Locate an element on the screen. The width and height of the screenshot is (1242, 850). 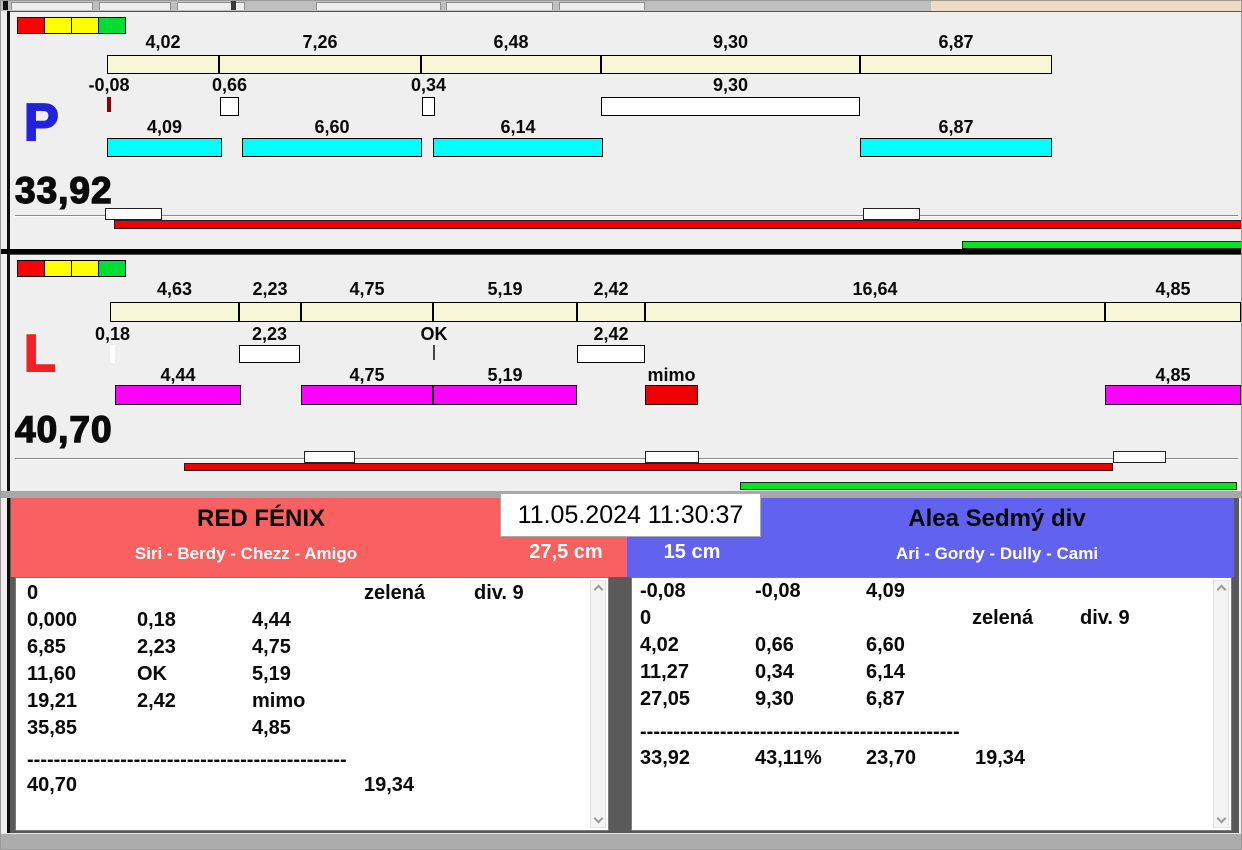
log-row: 4,02 0,66 6,60 is located at coordinates (931, 646).